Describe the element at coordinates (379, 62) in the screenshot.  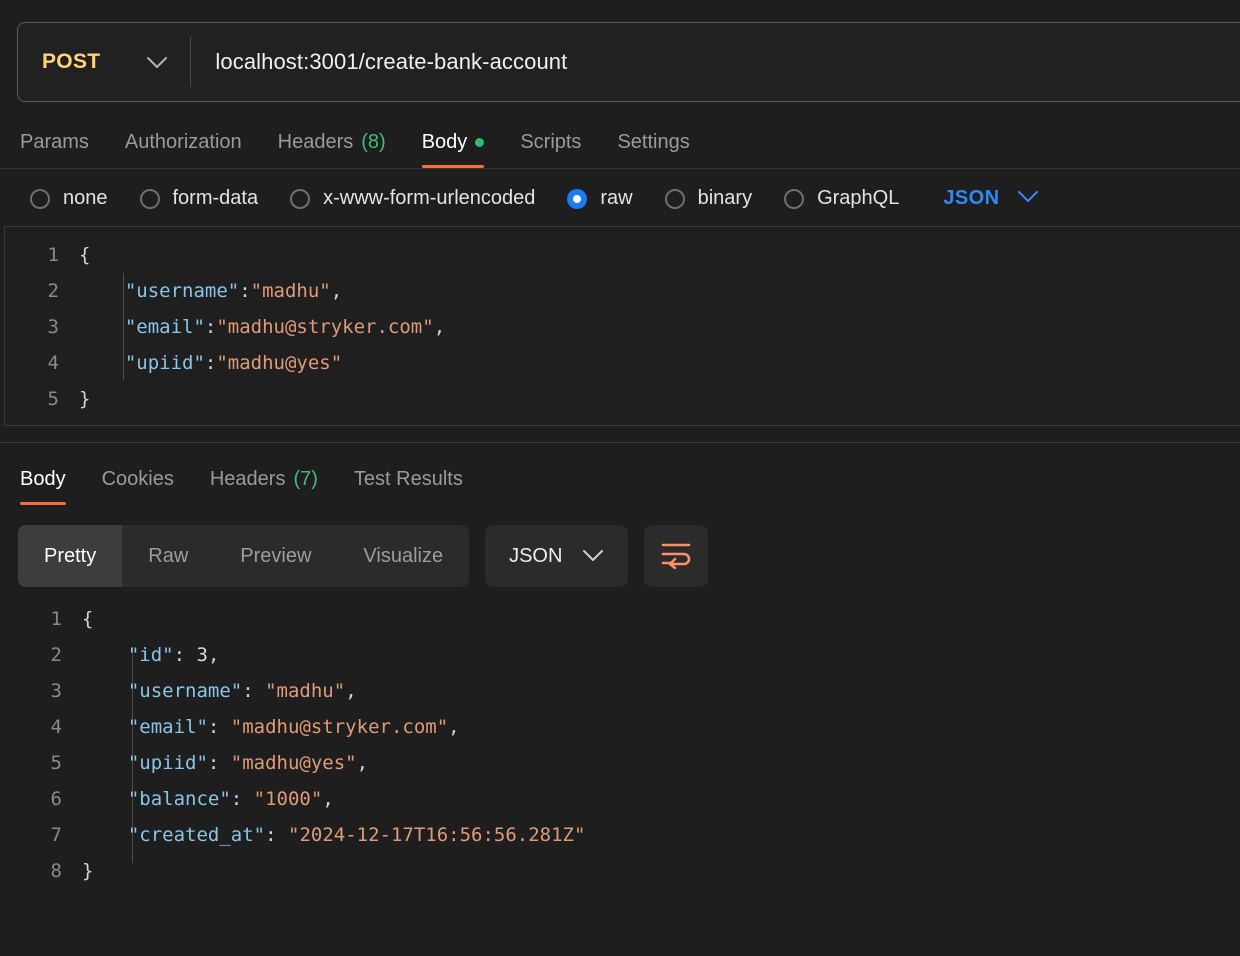
I see `url-input: localhost:3001/create-bank-account` at that location.